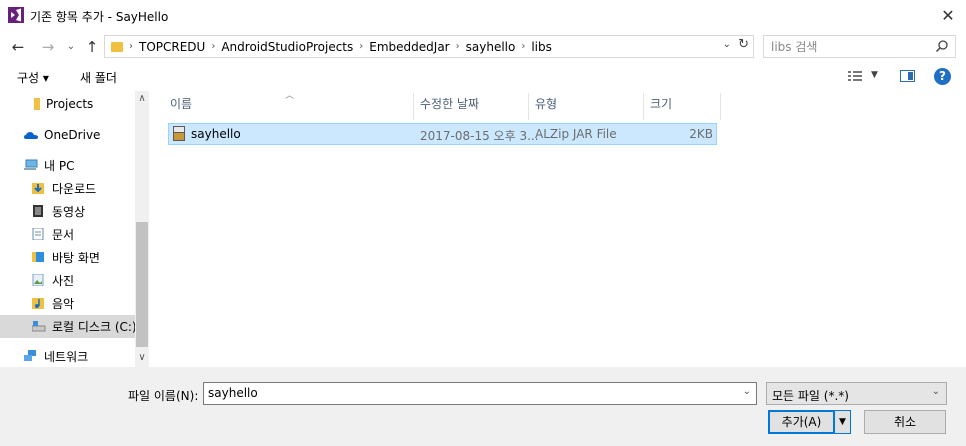 The width and height of the screenshot is (966, 446). I want to click on arrow-left-icon: ←, so click(18, 47).